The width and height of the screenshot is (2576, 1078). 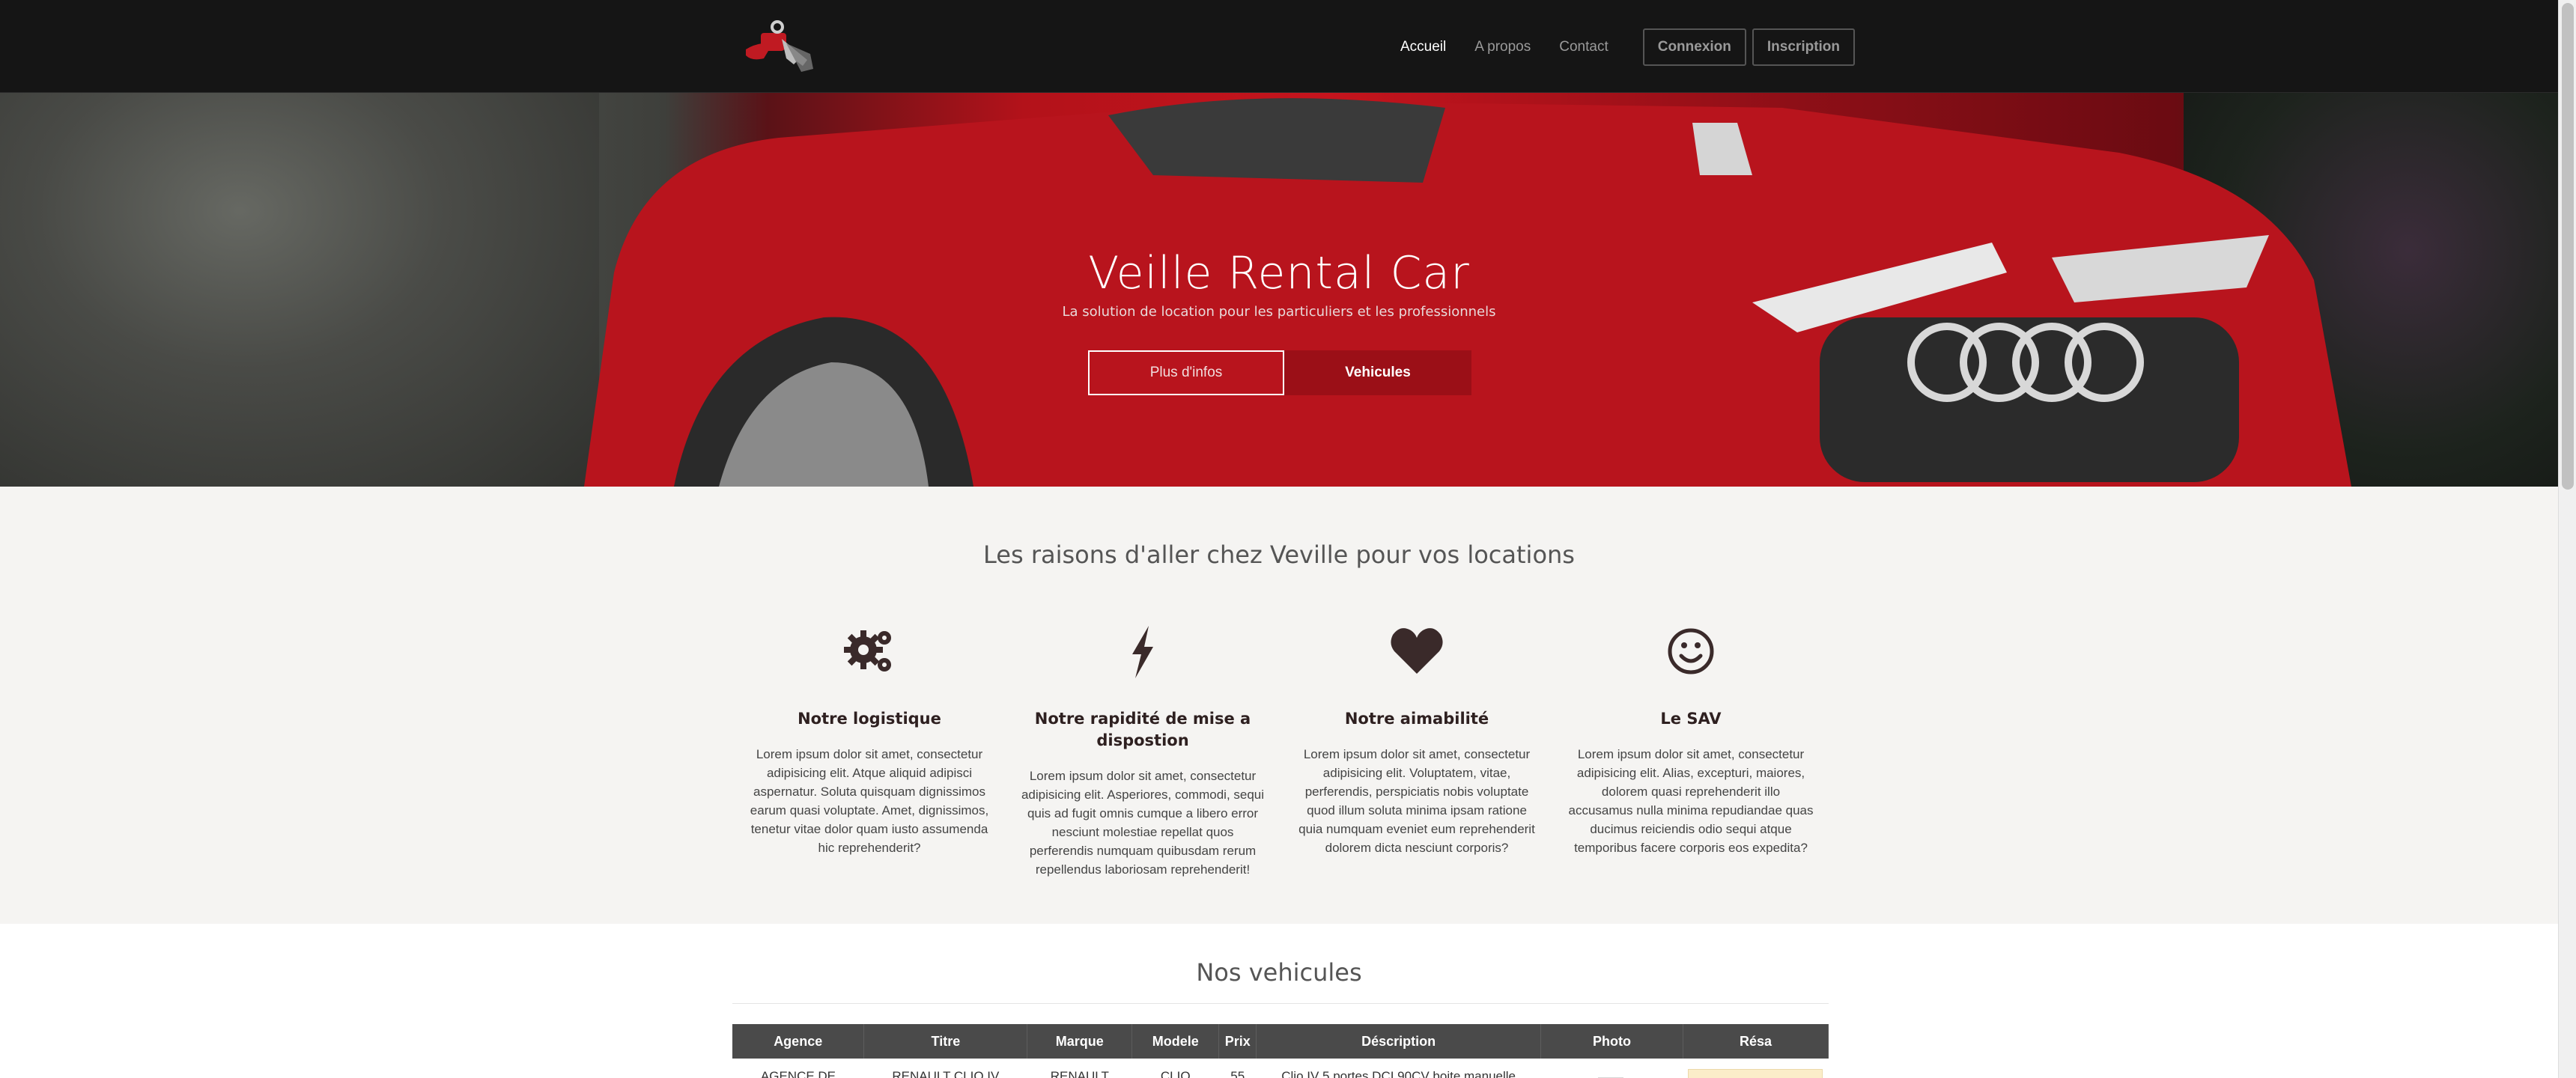 What do you see at coordinates (1612, 1068) in the screenshot?
I see `cell-photo` at bounding box center [1612, 1068].